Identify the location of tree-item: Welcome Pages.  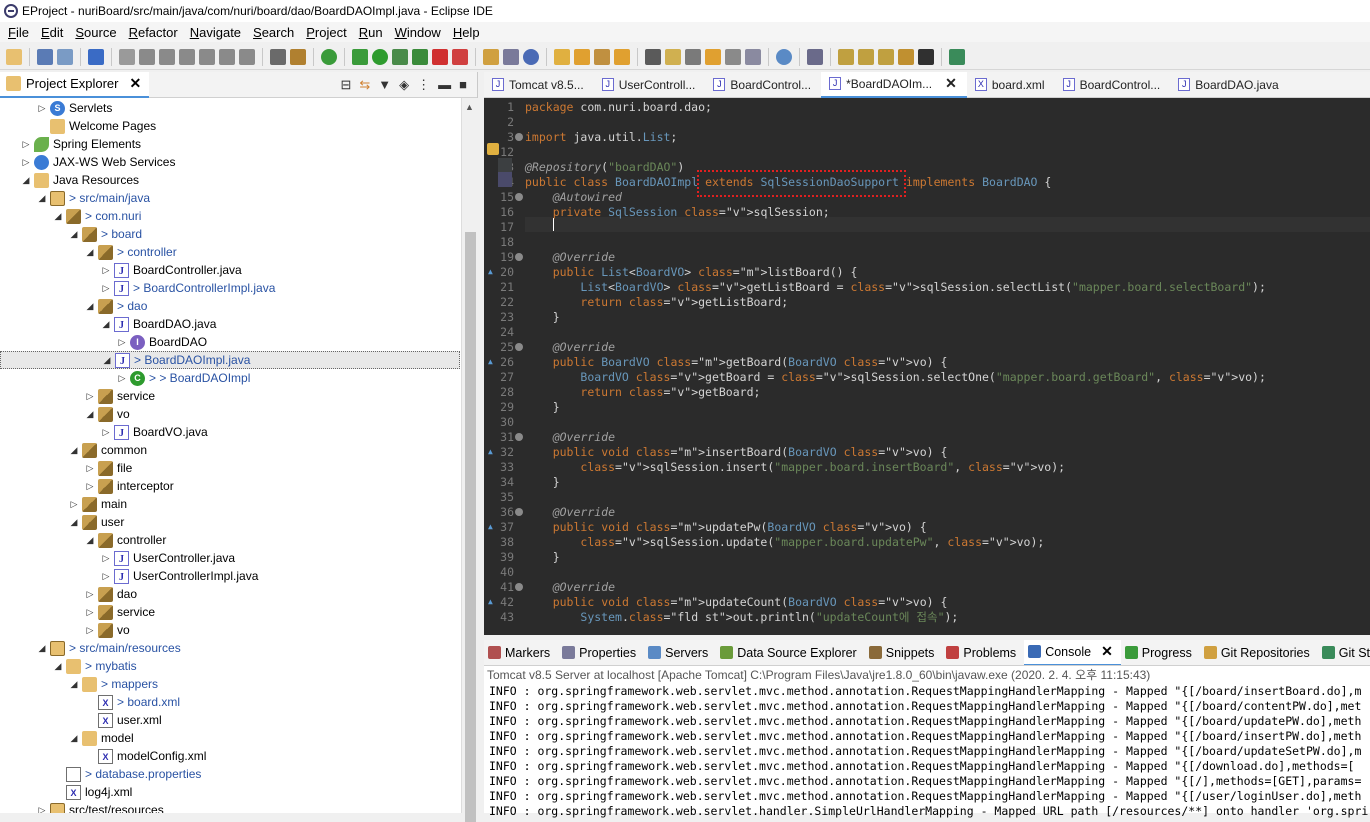
(230, 126).